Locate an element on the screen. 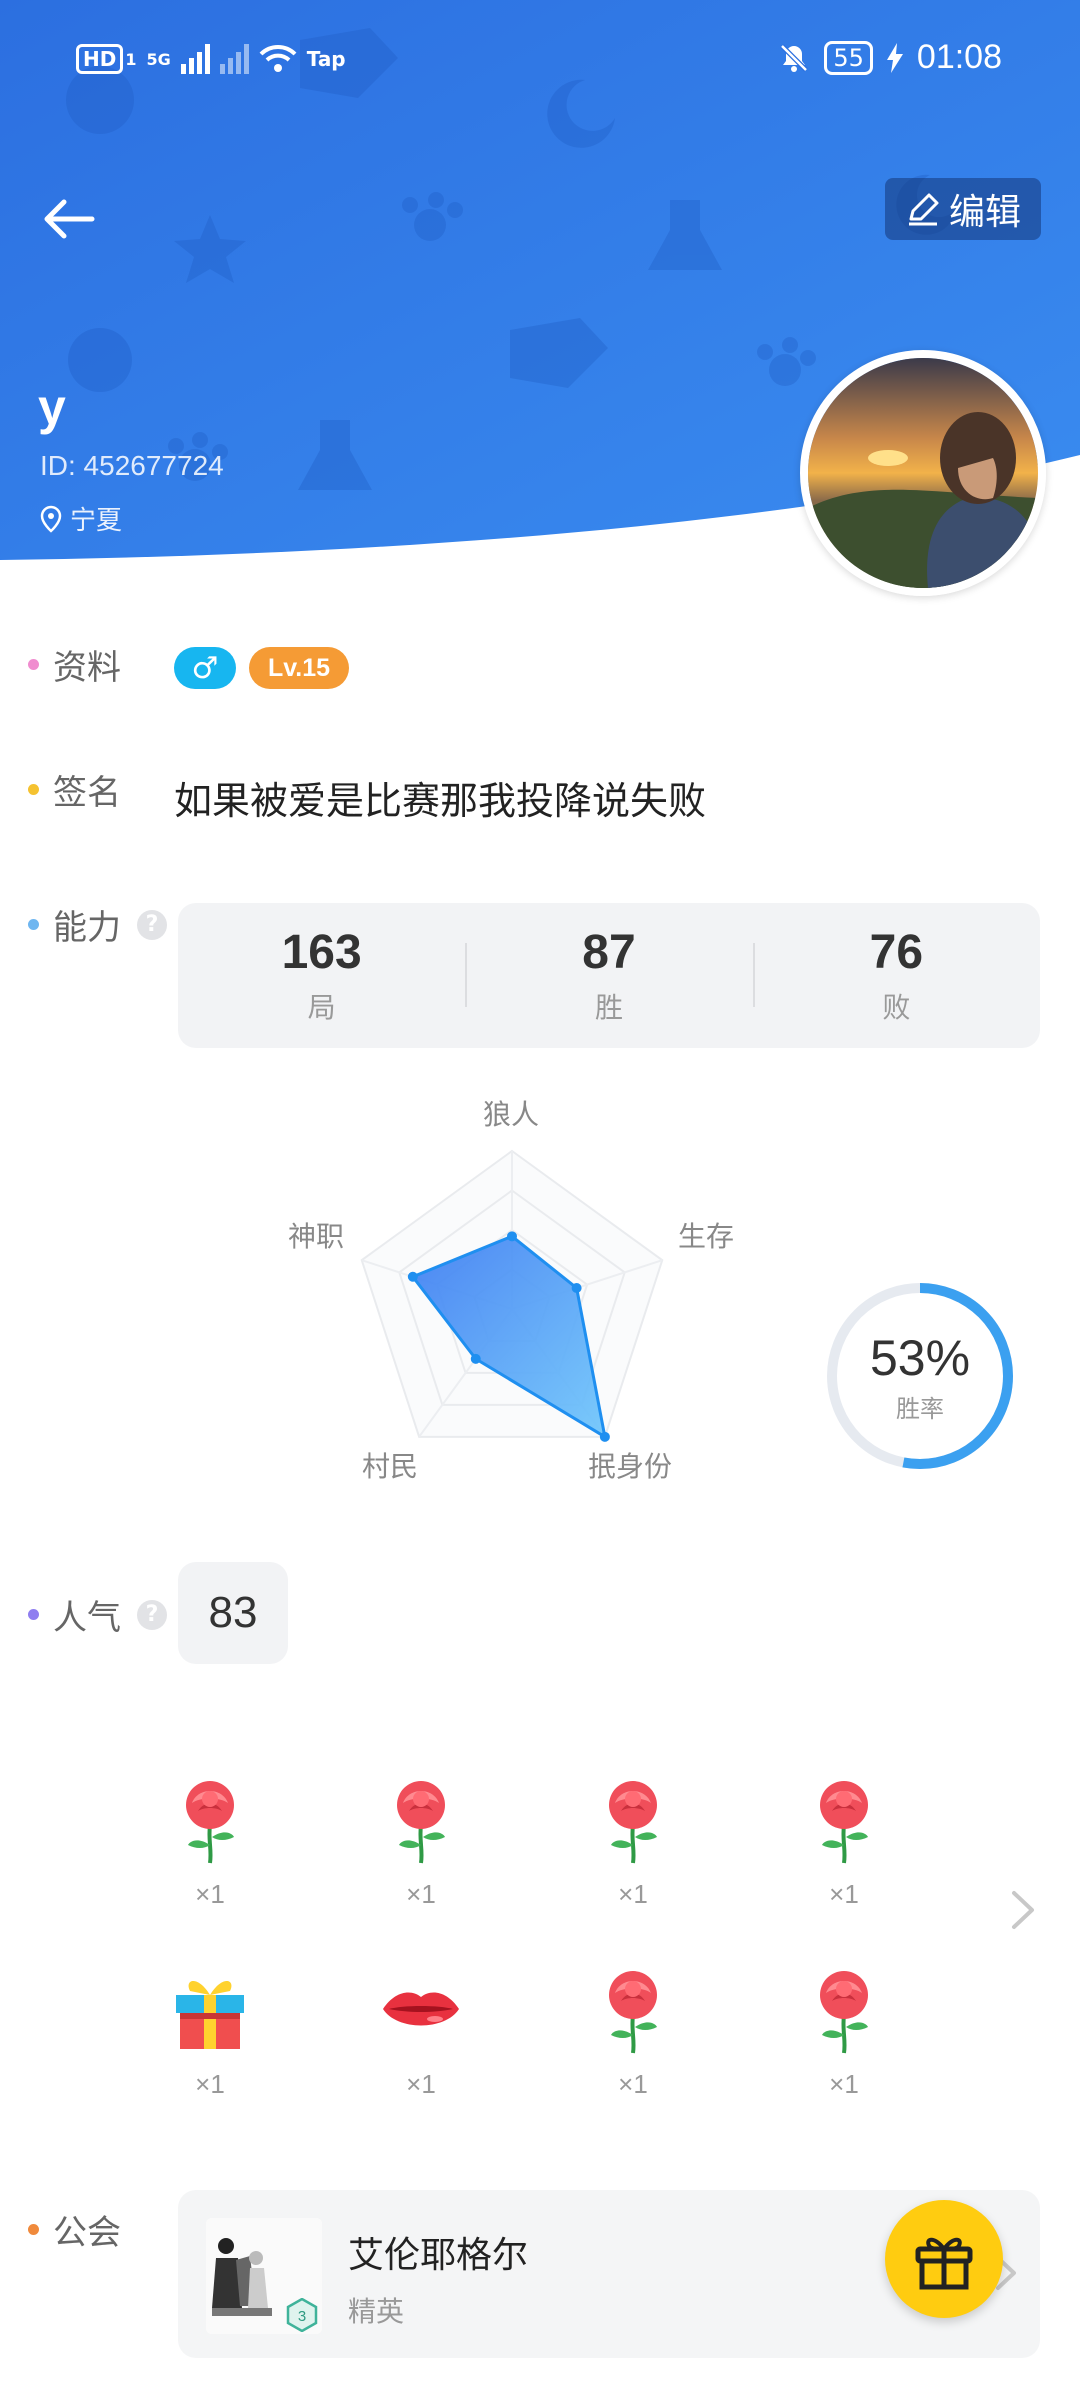 The image size is (1080, 2388). send-gift-button is located at coordinates (944, 2259).